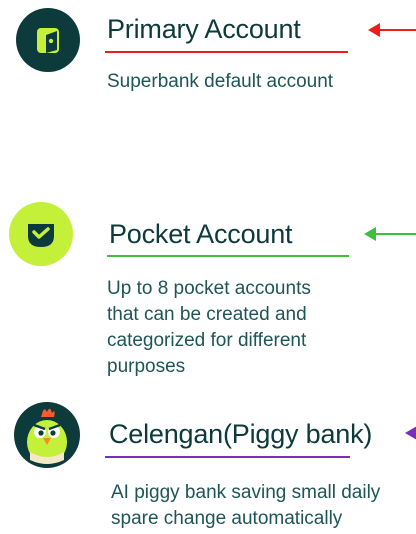 The image size is (416, 534). Describe the element at coordinates (48, 40) in the screenshot. I see `wallet-icon` at that location.